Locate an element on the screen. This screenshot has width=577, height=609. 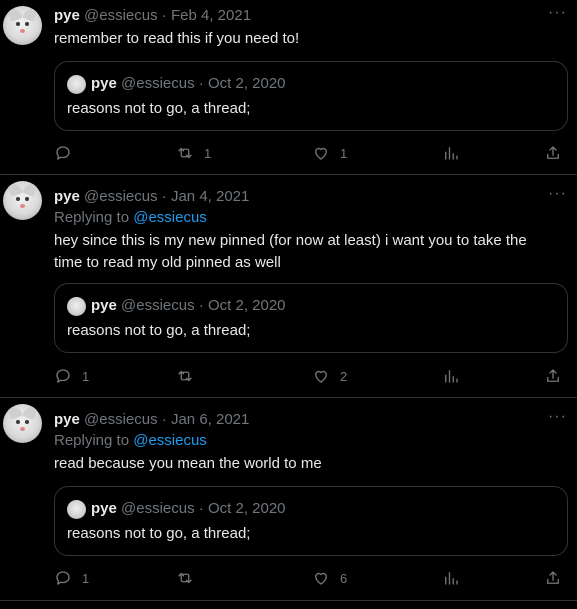
tweet-text: read because you mean the world to me is located at coordinates (188, 463).